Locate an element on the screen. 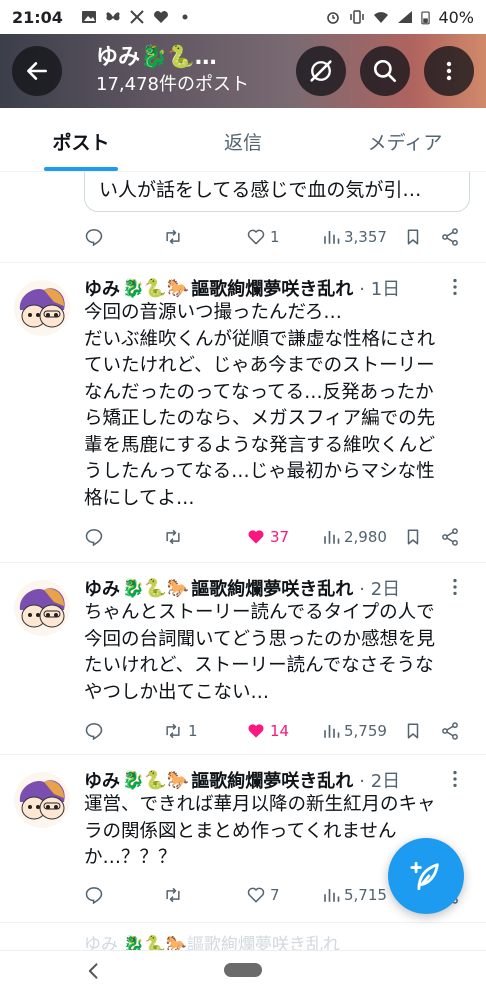 This screenshot has height=1000, width=486. tweet-line: 輩を馬鹿にするような発言する維吹くんど is located at coordinates (260, 445).